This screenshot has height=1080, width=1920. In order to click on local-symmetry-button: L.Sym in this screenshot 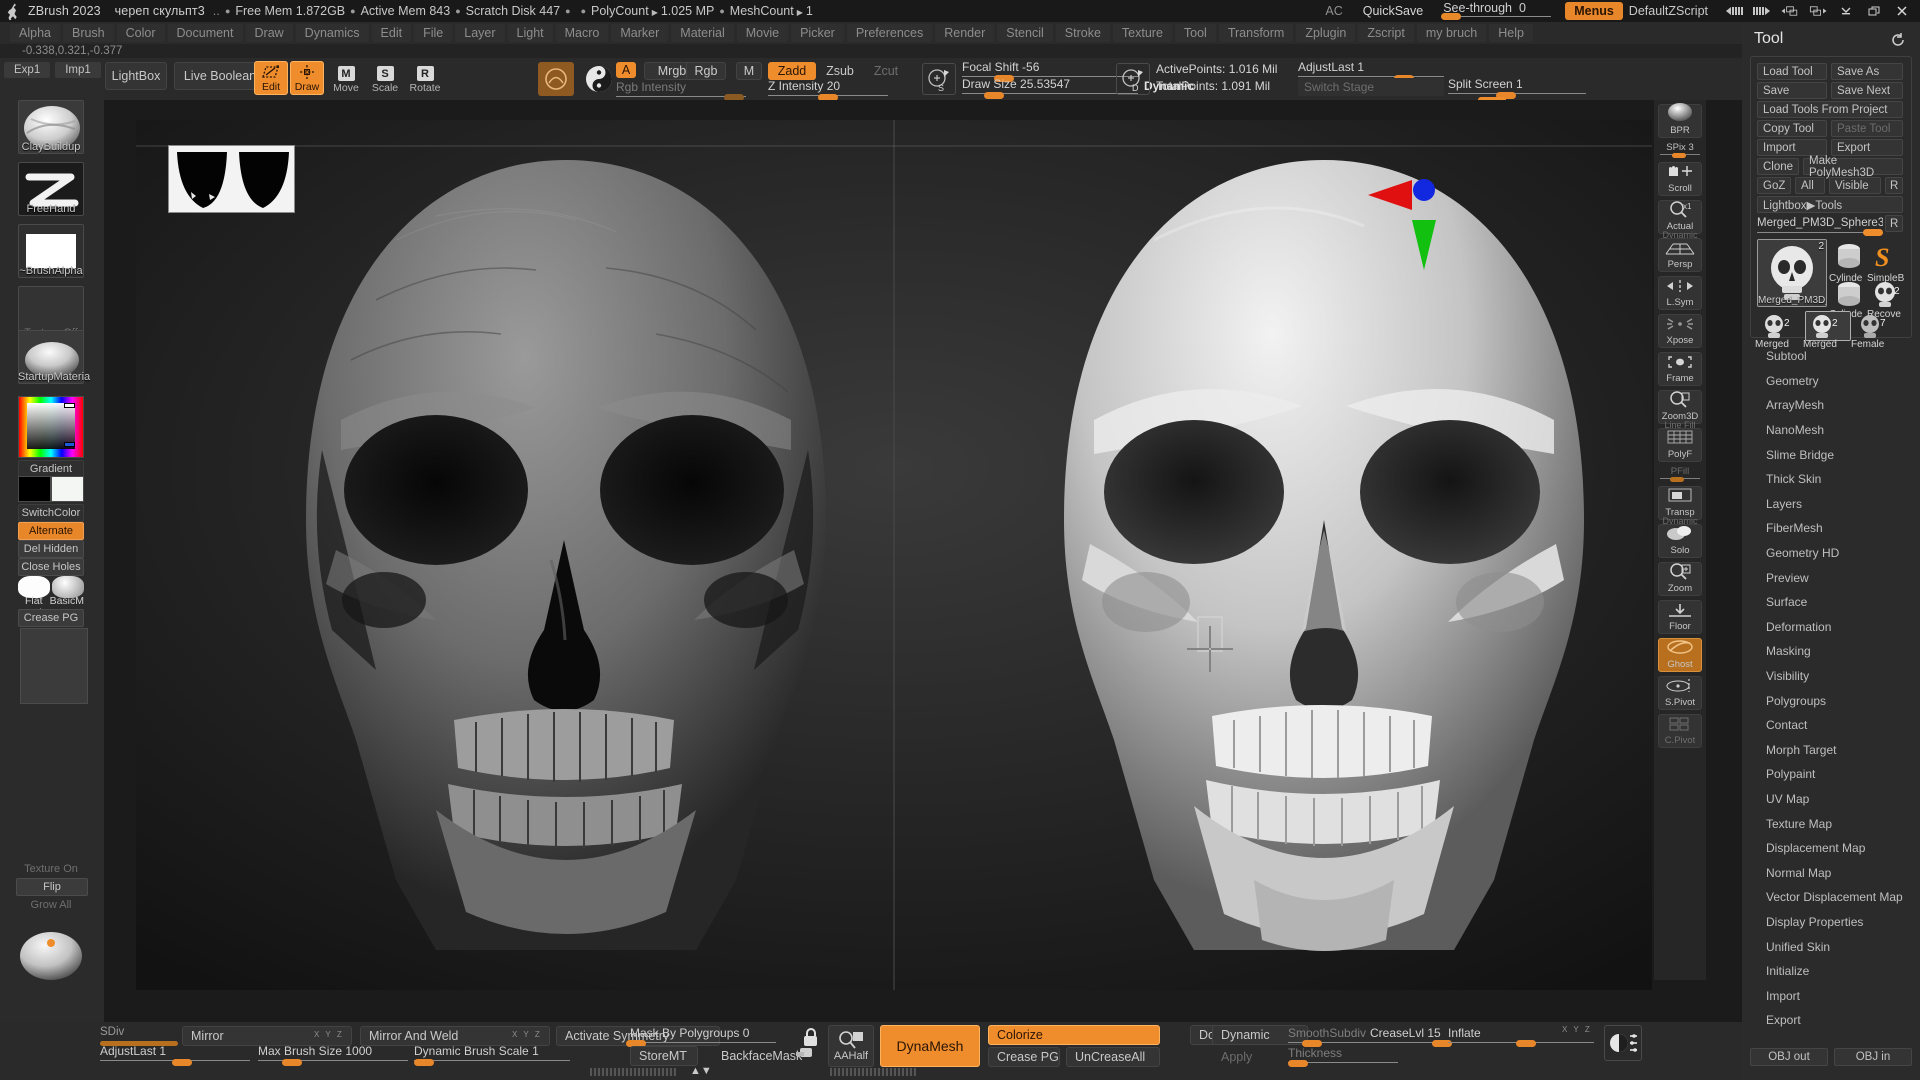, I will do `click(1680, 293)`.